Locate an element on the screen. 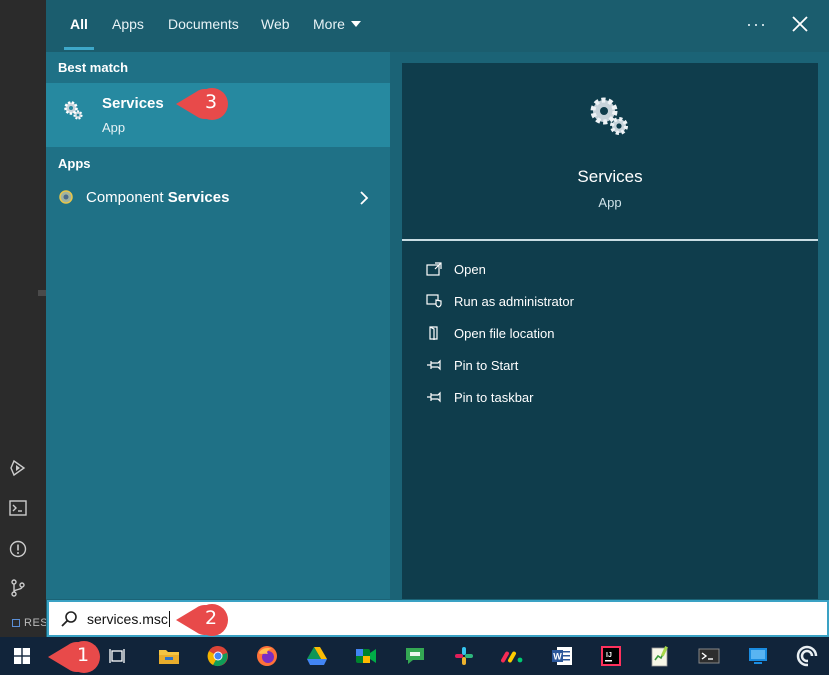 Image resolution: width=829 pixels, height=675 pixels. app-label-highlight: Services is located at coordinates (198, 197).